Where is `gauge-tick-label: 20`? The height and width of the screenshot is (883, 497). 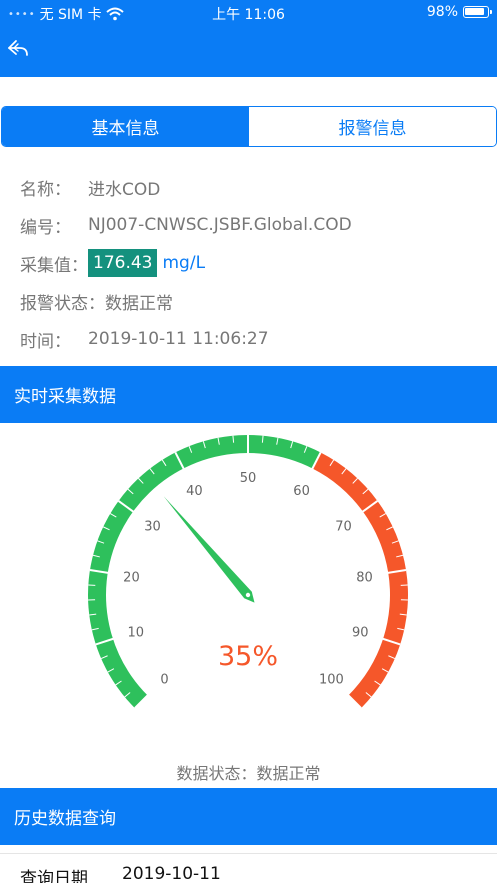
gauge-tick-label: 20 is located at coordinates (131, 578).